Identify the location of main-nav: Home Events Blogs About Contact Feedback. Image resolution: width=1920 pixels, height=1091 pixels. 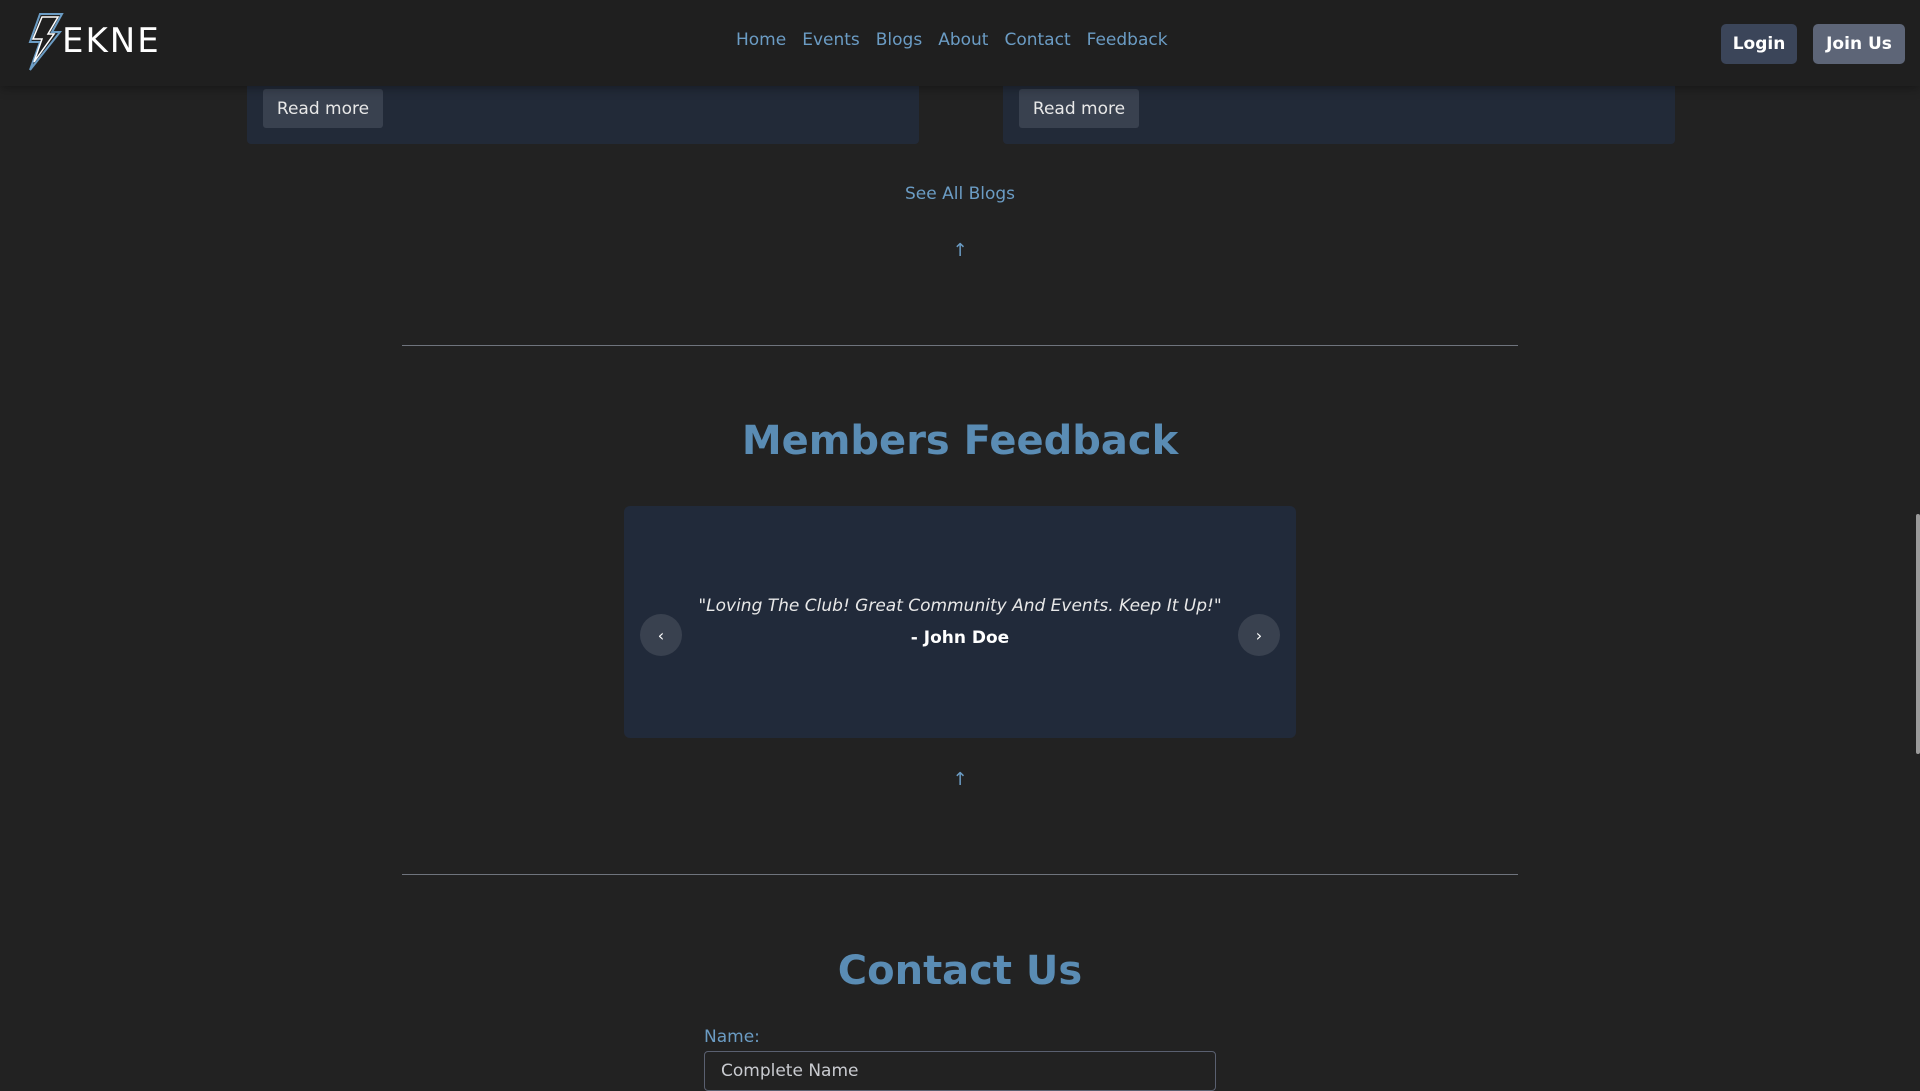
(960, 40).